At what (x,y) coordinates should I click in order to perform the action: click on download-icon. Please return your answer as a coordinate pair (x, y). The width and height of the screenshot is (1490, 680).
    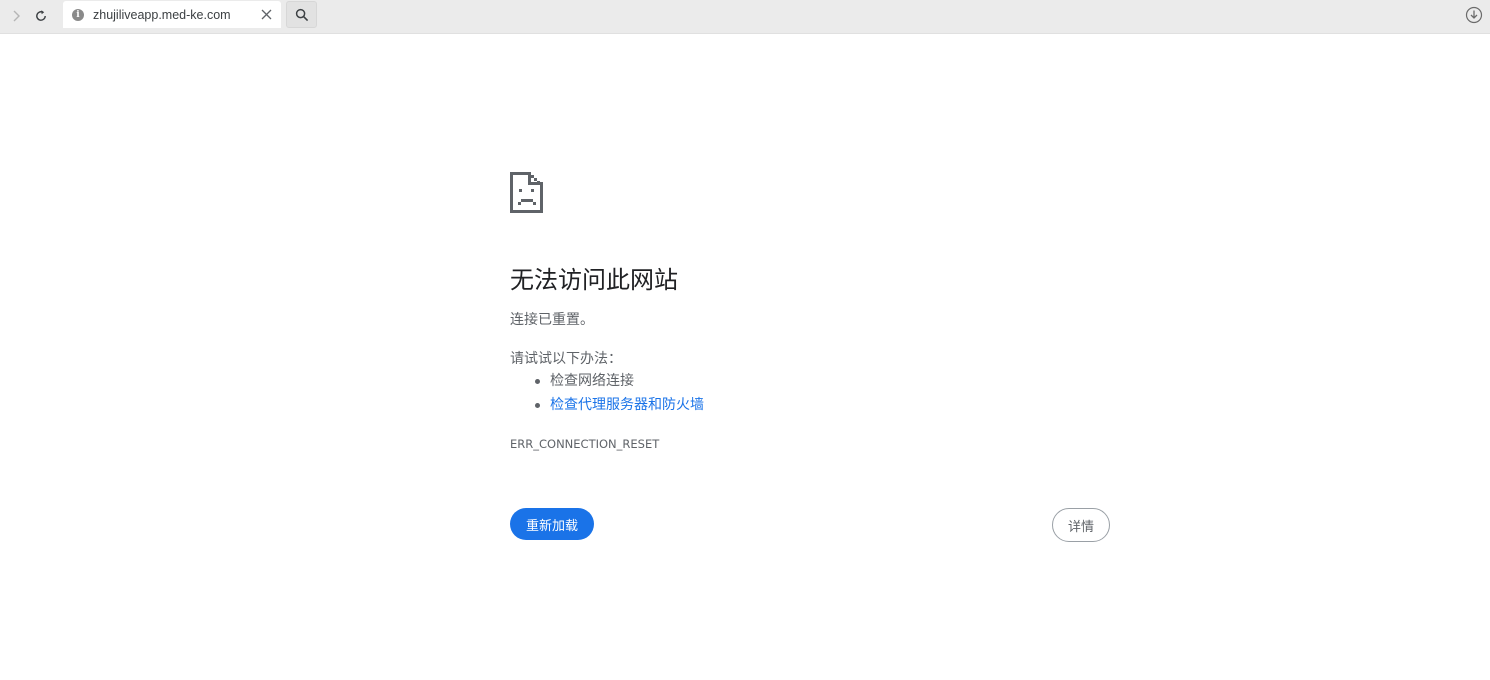
    Looking at the image, I should click on (1474, 15).